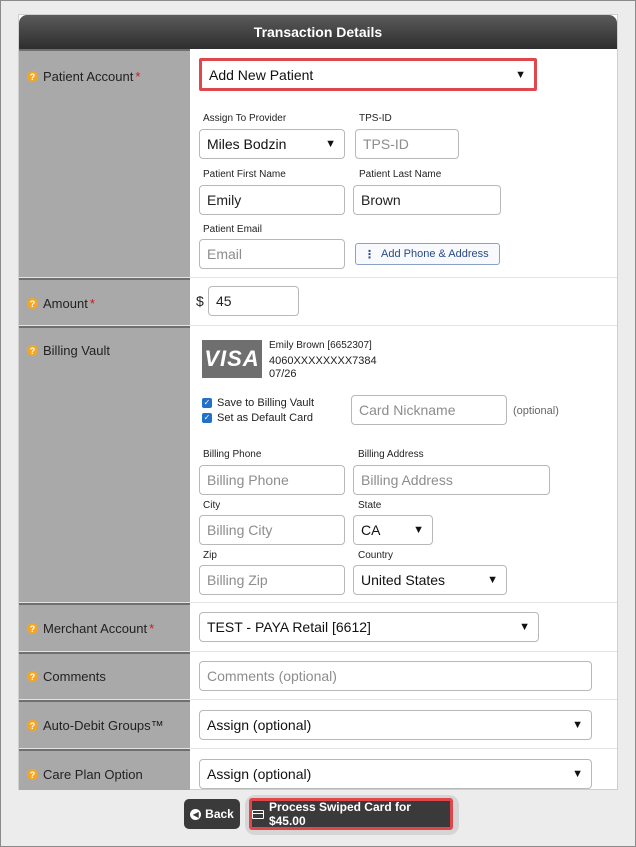 This screenshot has height=847, width=636. I want to click on care-plan-row: ? Care Plan Option Assign (optional) ▼, so click(318, 769).